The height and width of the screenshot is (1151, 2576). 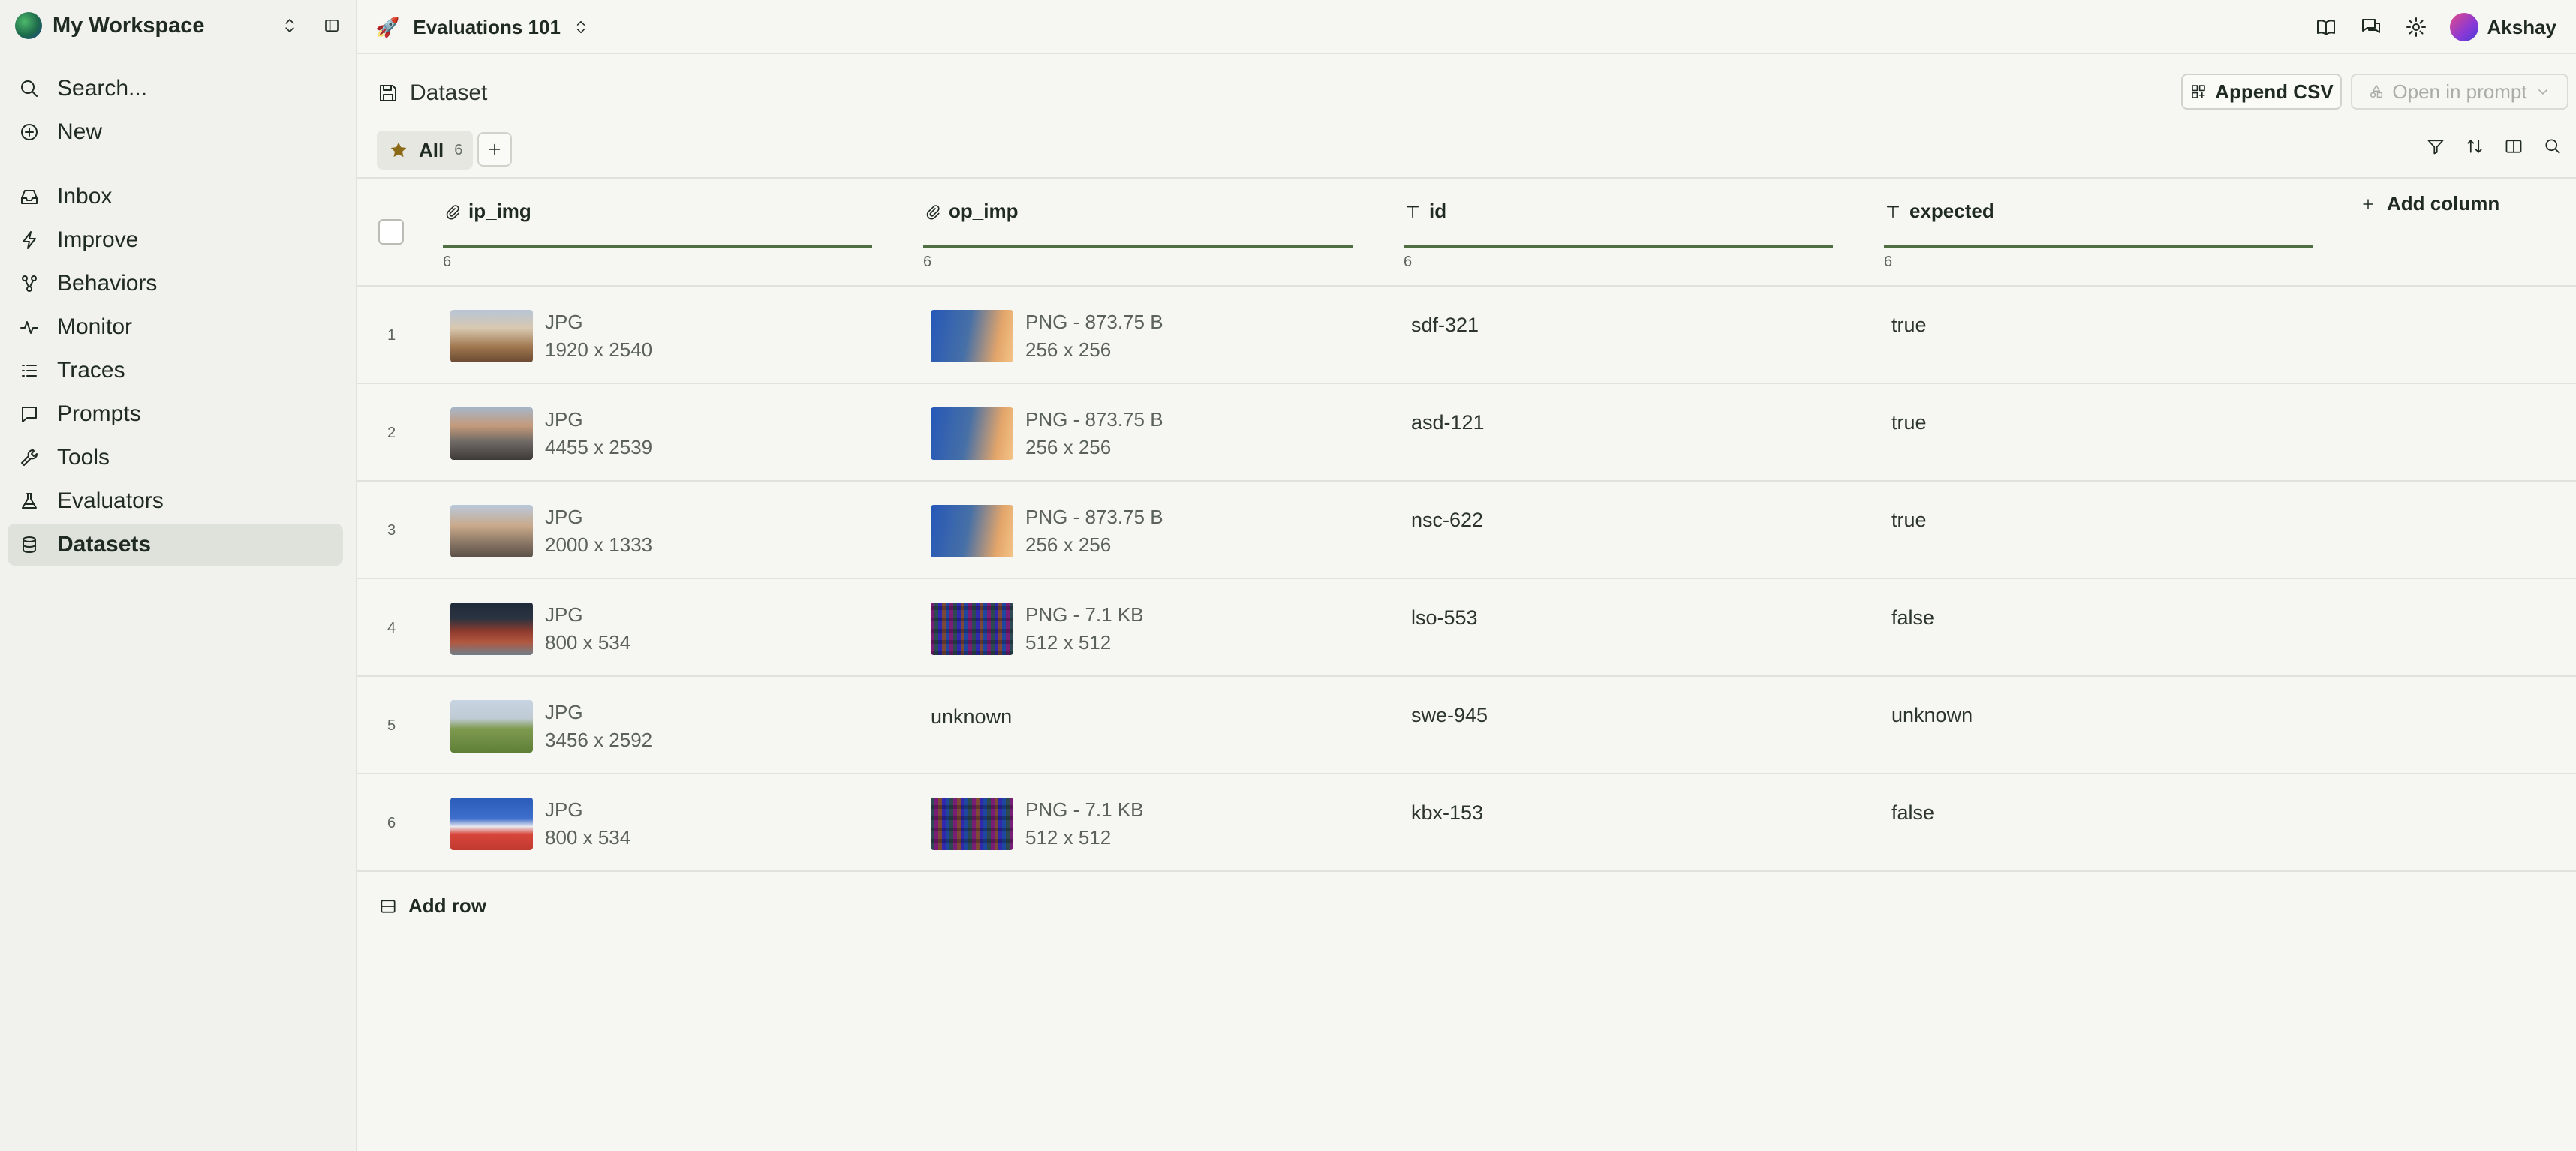 What do you see at coordinates (482, 27) in the screenshot?
I see `project-switcher: 🚀 Evaluations 101` at bounding box center [482, 27].